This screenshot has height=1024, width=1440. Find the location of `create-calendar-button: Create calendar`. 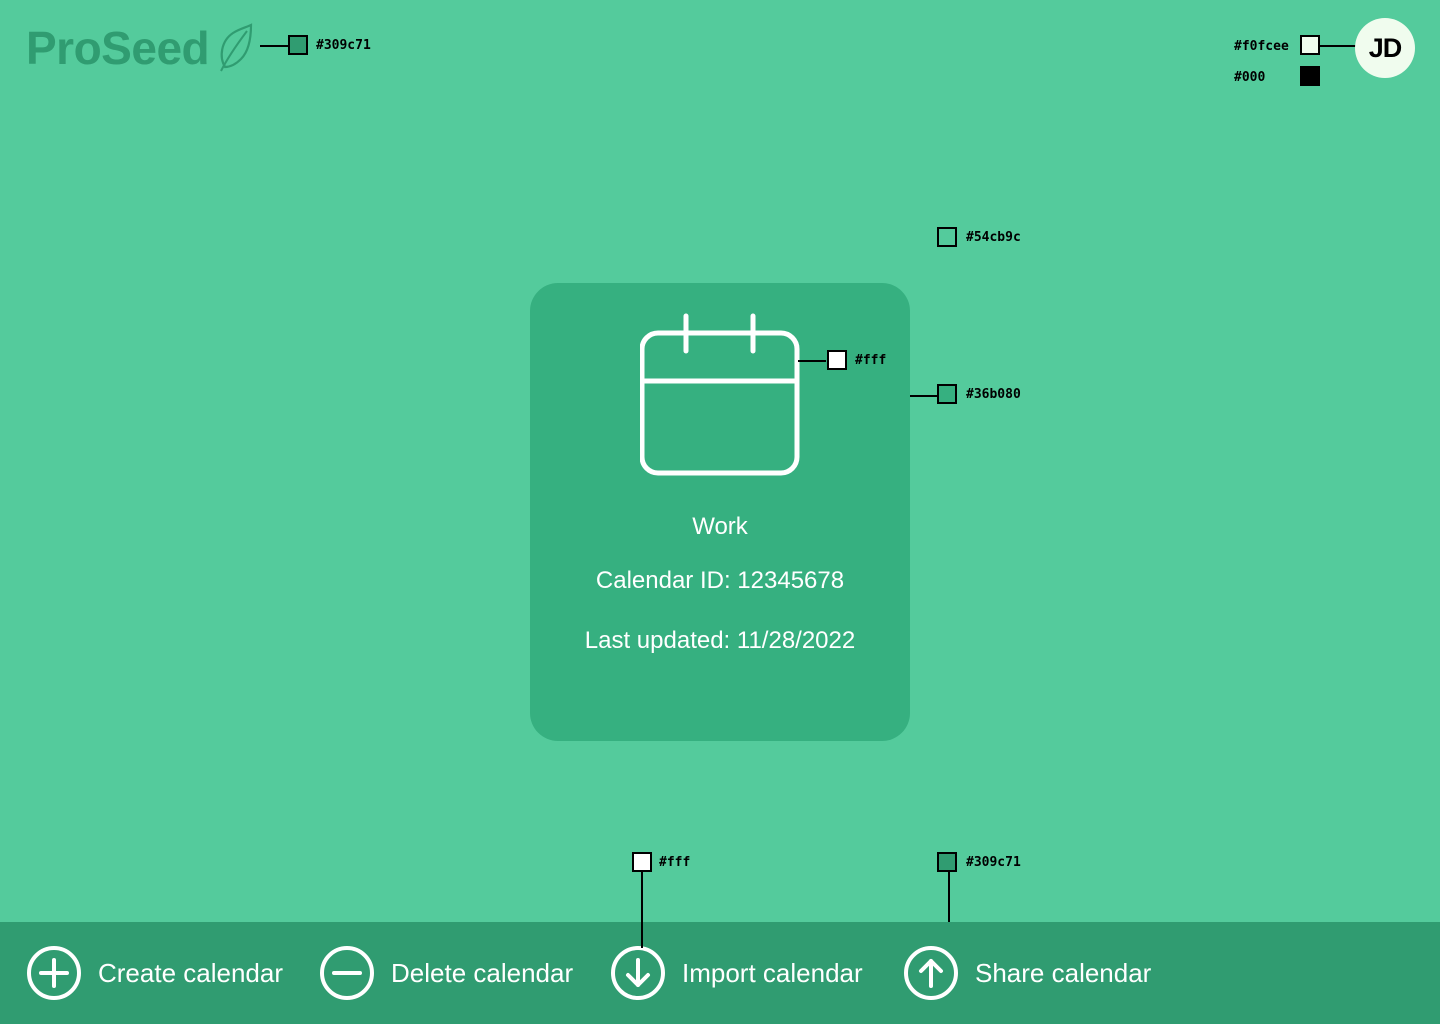

create-calendar-button: Create calendar is located at coordinates (154, 973).